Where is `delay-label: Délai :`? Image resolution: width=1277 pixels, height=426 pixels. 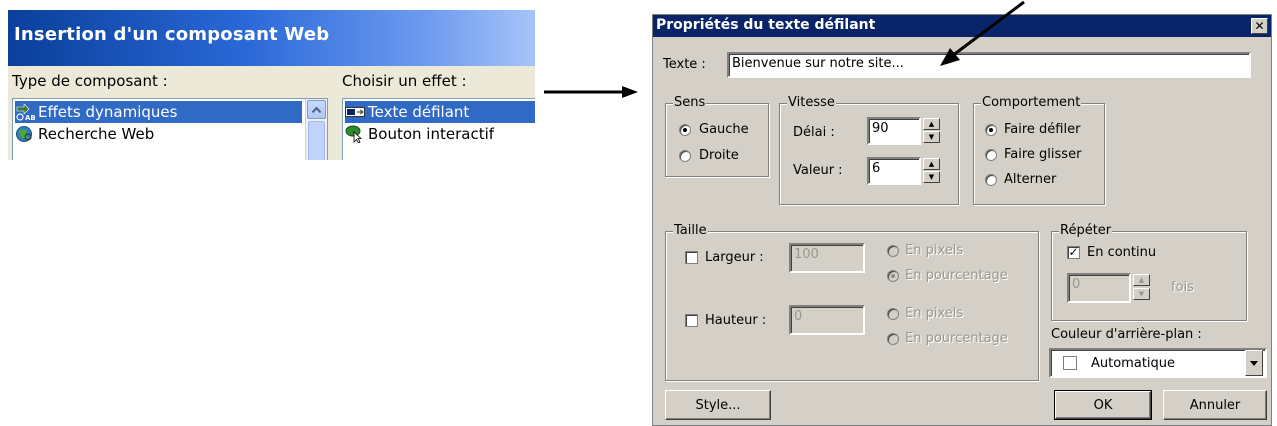 delay-label: Délai : is located at coordinates (814, 132).